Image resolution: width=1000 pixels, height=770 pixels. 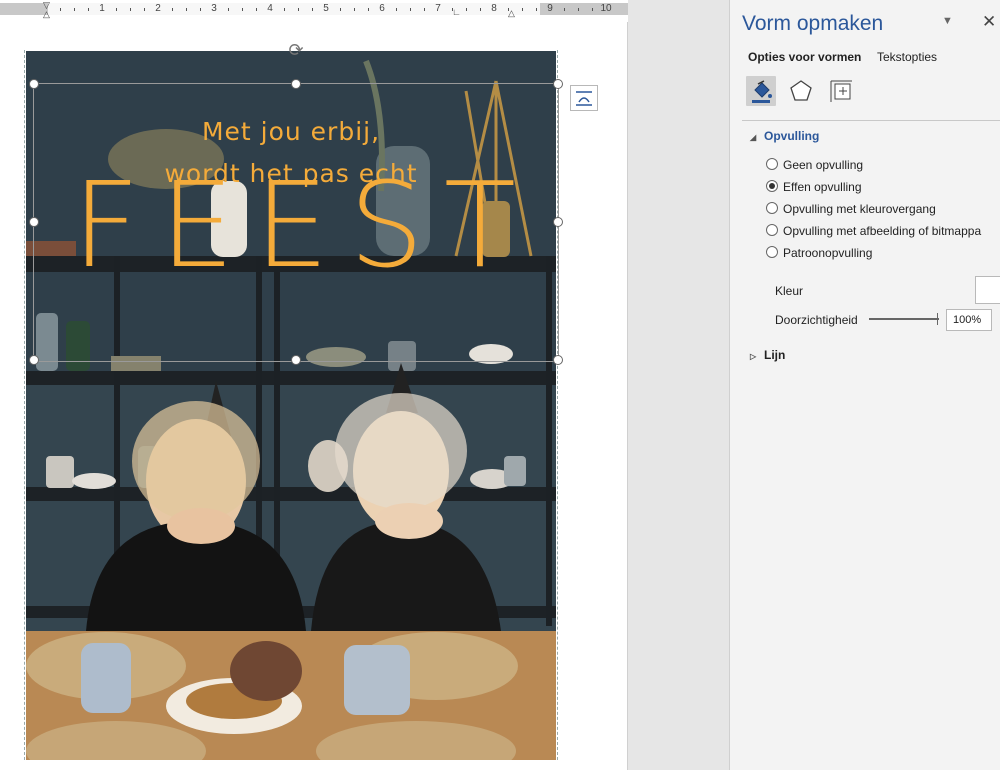 What do you see at coordinates (813, 23) in the screenshot?
I see `pane-title: Vorm opmaken` at bounding box center [813, 23].